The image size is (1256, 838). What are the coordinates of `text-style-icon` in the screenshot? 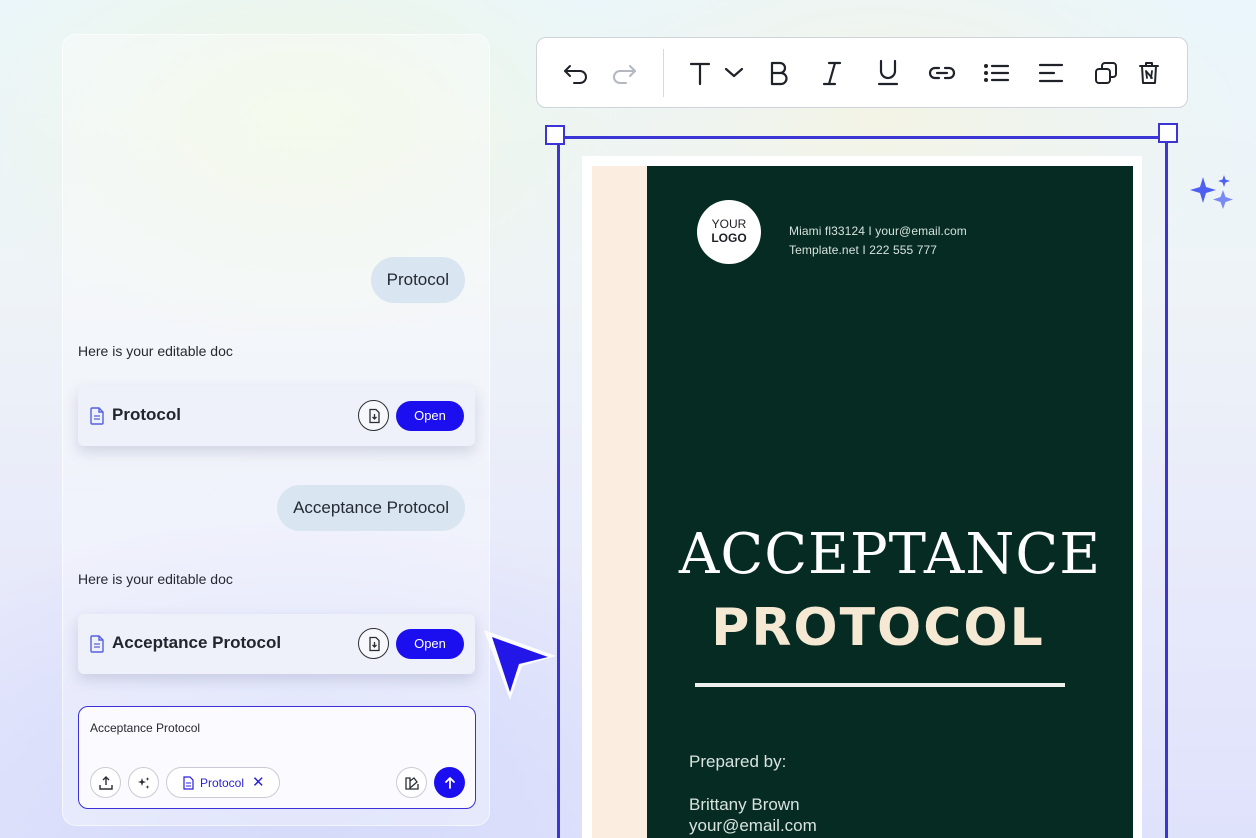 It's located at (700, 74).